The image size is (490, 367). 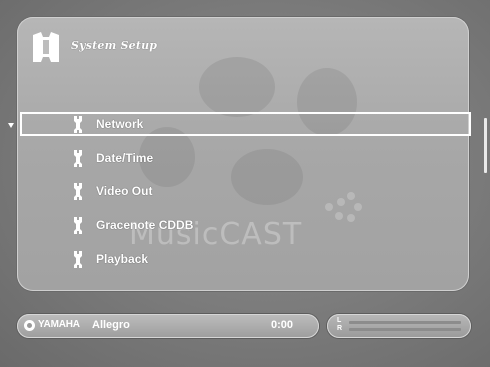 I want to click on menu-item-date-time: Date/Time, so click(x=246, y=158).